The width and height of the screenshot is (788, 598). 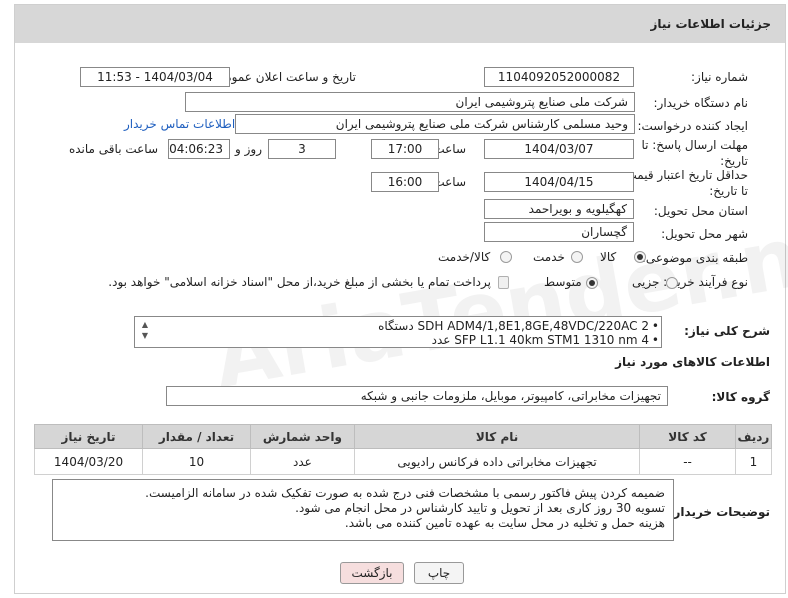 What do you see at coordinates (710, 24) in the screenshot?
I see `page-title: جزئیات اطلاعات نیاز` at bounding box center [710, 24].